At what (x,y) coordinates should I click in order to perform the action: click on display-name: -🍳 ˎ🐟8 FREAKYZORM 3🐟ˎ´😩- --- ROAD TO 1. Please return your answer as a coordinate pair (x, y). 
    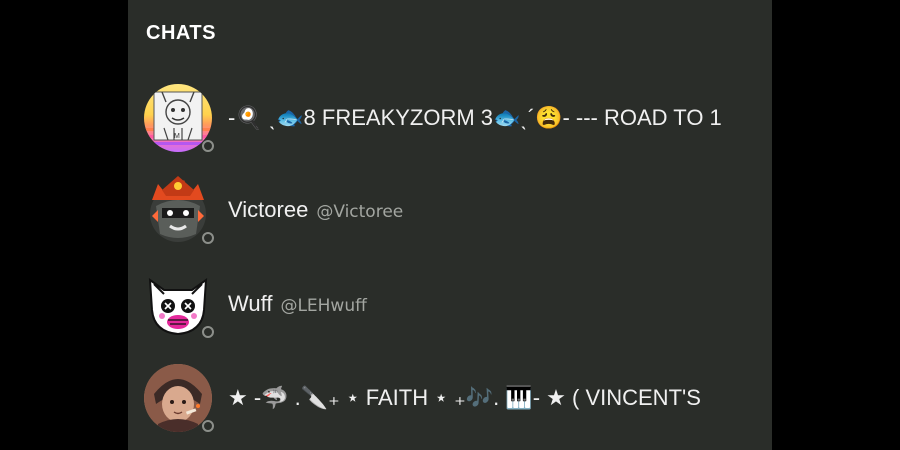
    Looking at the image, I should click on (475, 117).